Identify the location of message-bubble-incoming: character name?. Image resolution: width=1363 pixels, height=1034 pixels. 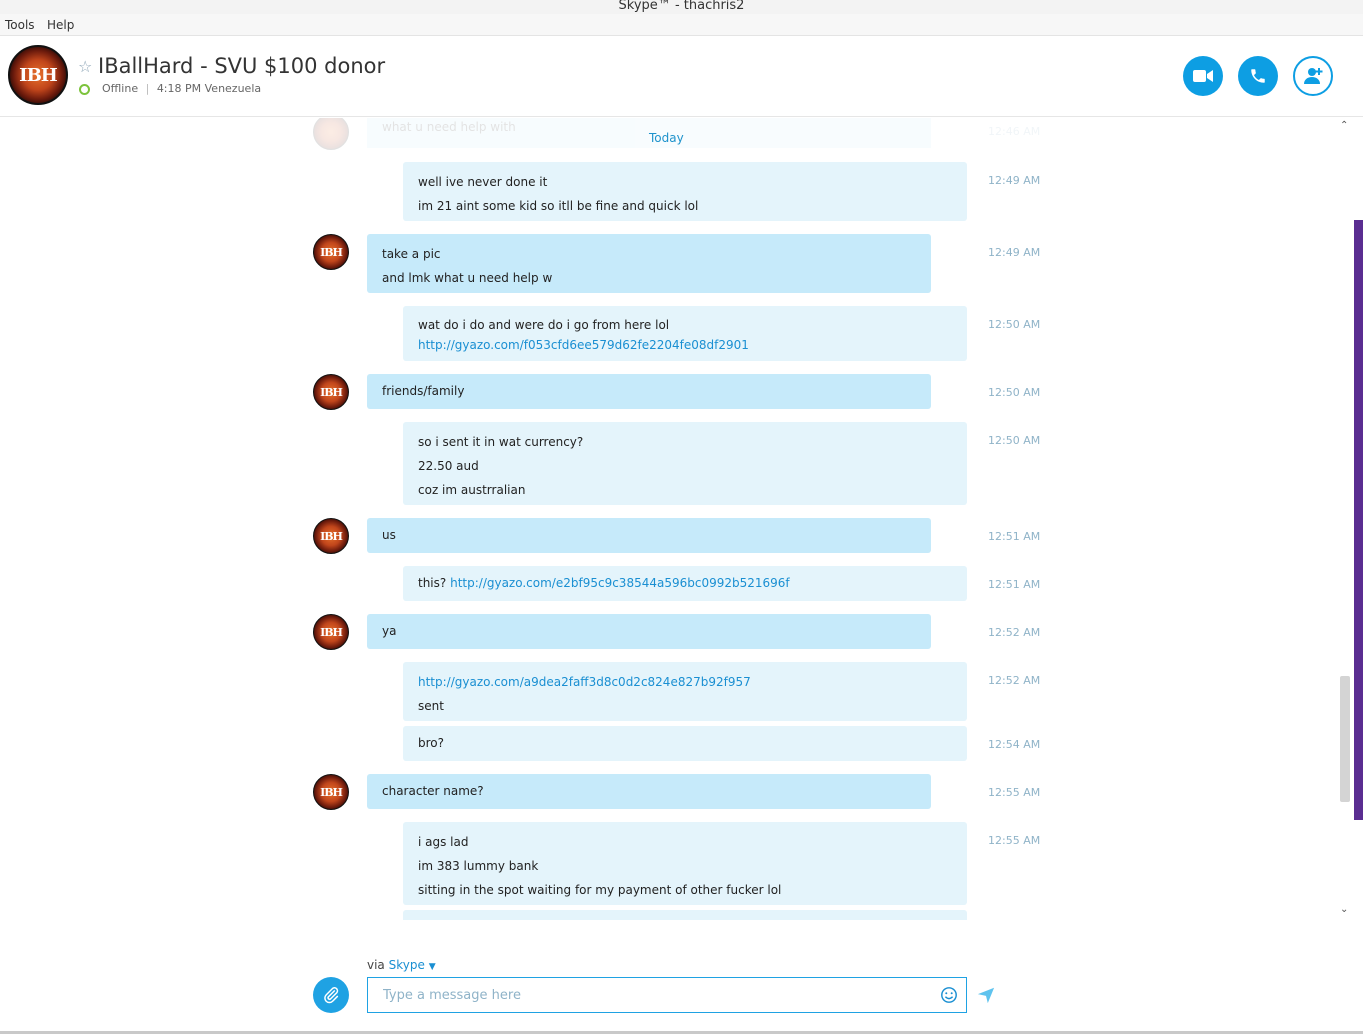
(649, 791).